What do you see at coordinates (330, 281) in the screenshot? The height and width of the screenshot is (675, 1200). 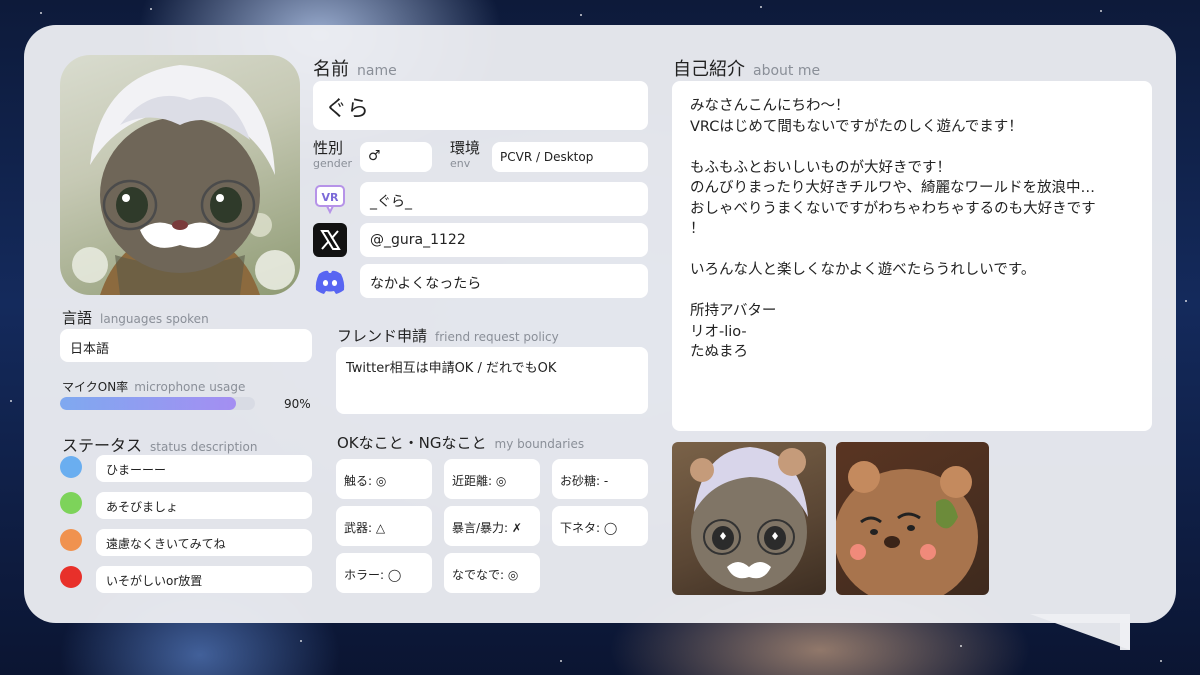 I see `discord-icon` at bounding box center [330, 281].